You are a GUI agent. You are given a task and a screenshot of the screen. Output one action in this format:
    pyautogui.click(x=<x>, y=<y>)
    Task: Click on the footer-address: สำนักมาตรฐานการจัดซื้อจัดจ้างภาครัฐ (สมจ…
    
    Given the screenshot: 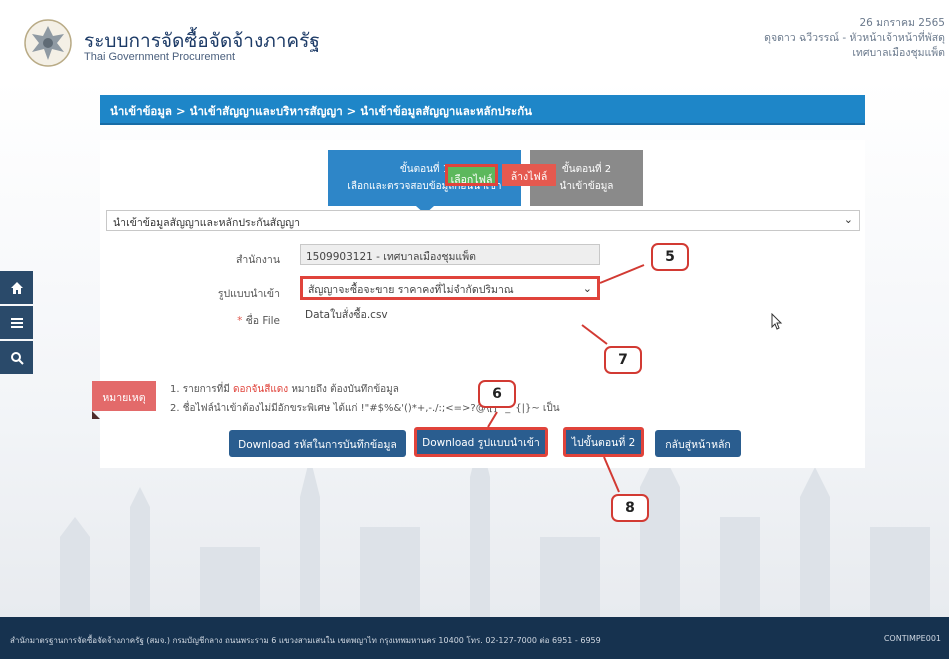 What is the action you would take?
    pyautogui.click(x=305, y=640)
    